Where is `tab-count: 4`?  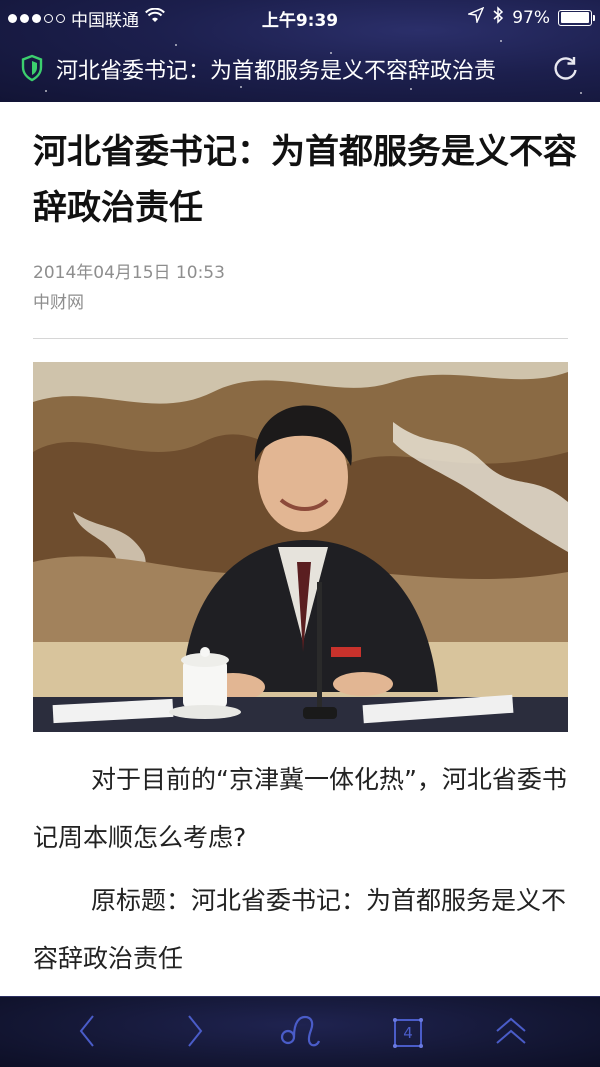
tab-count: 4 is located at coordinates (408, 1033).